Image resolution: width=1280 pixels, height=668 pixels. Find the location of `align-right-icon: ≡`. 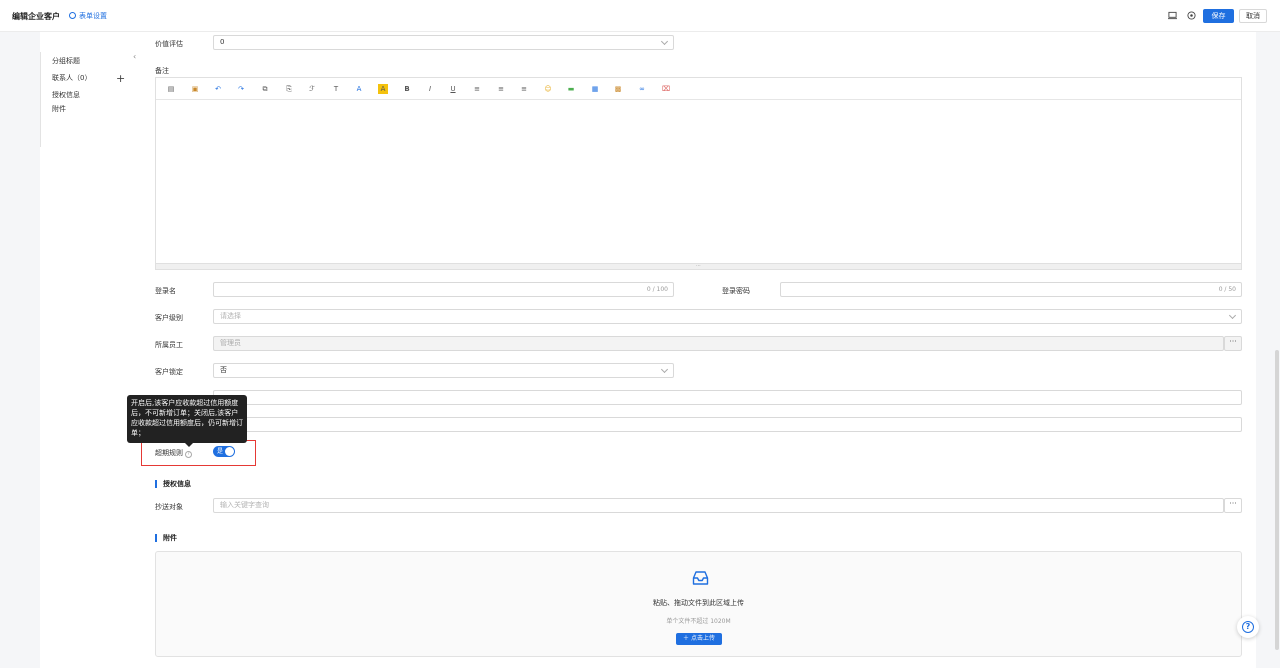

align-right-icon: ≡ is located at coordinates (524, 89).